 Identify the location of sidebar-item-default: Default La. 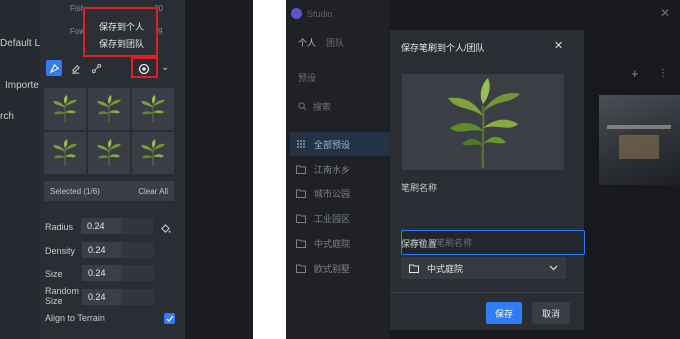
(23, 43).